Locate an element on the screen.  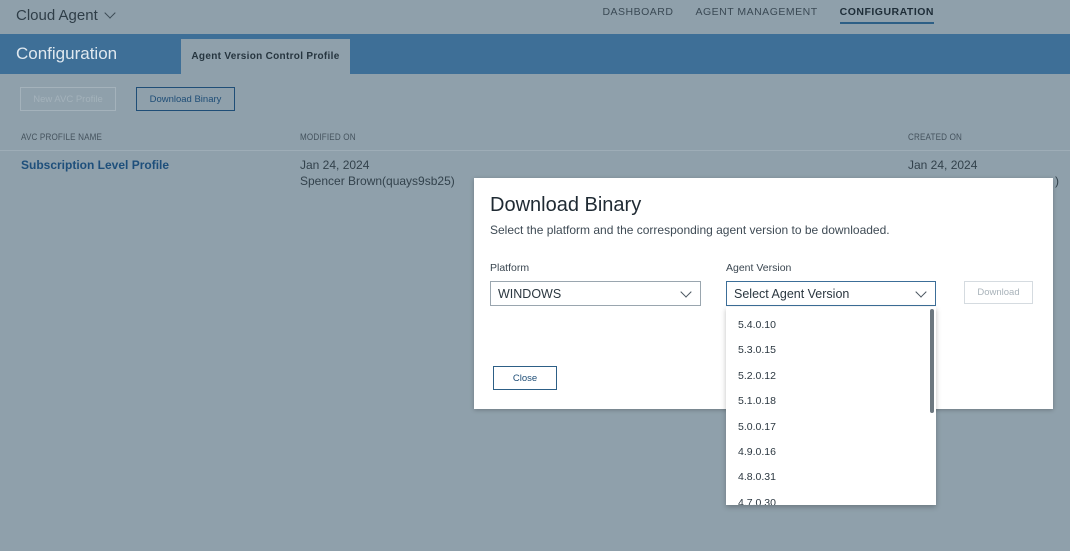
agent-version-select: Select Agent Version is located at coordinates (831, 293).